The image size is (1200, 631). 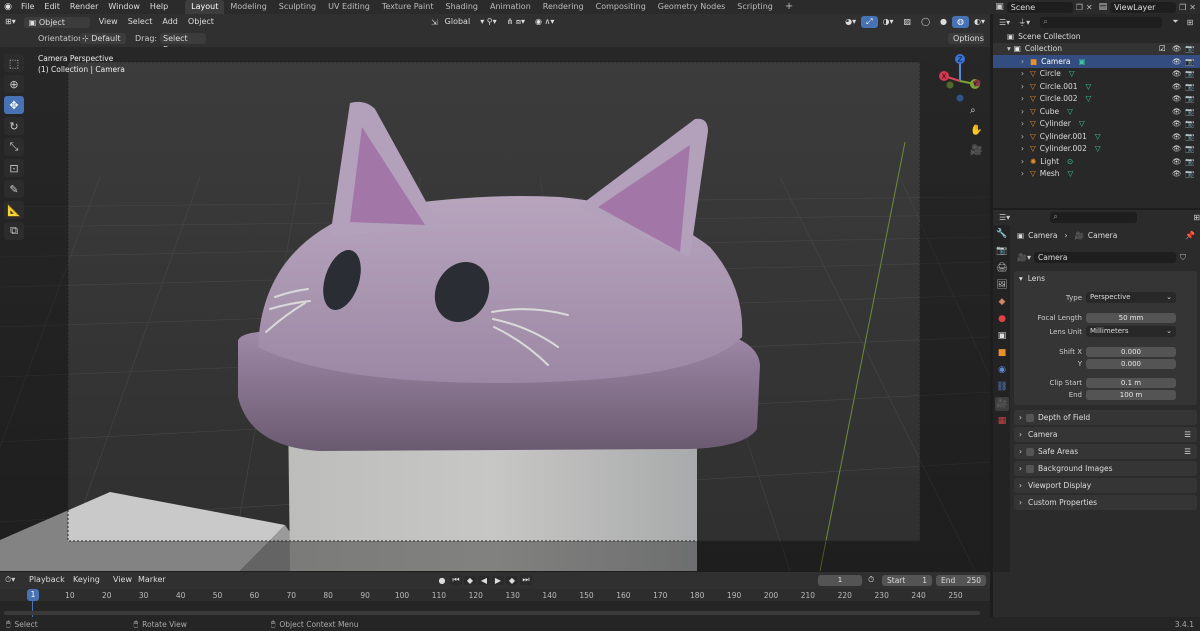 What do you see at coordinates (1177, 48) in the screenshot?
I see `collection-visibility-icon: 👁` at bounding box center [1177, 48].